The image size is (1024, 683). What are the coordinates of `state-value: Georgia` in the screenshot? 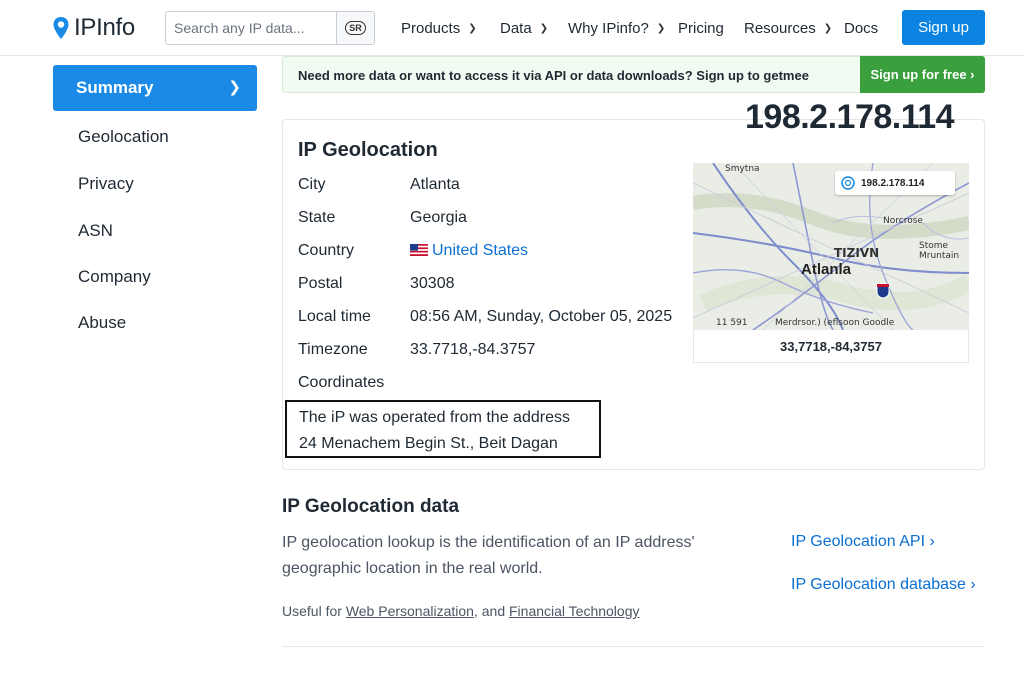 It's located at (438, 217).